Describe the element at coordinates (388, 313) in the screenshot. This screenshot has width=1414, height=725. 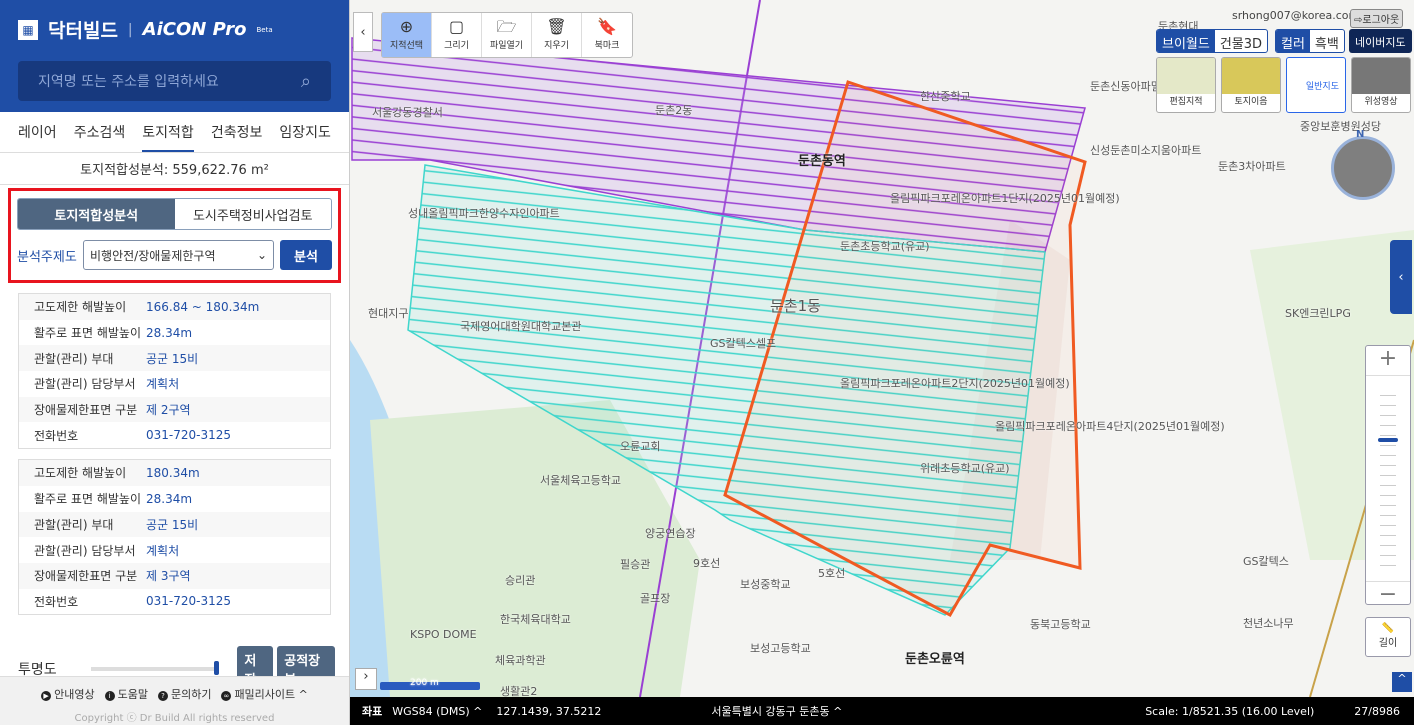
I see `map-label: 현대지구` at that location.